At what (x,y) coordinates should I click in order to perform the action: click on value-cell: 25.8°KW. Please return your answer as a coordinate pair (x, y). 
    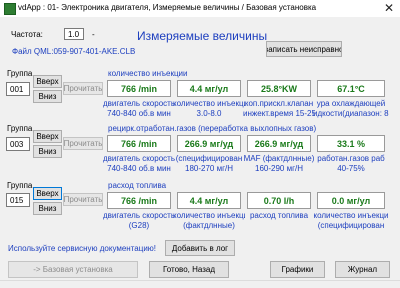
    Looking at the image, I should click on (279, 88).